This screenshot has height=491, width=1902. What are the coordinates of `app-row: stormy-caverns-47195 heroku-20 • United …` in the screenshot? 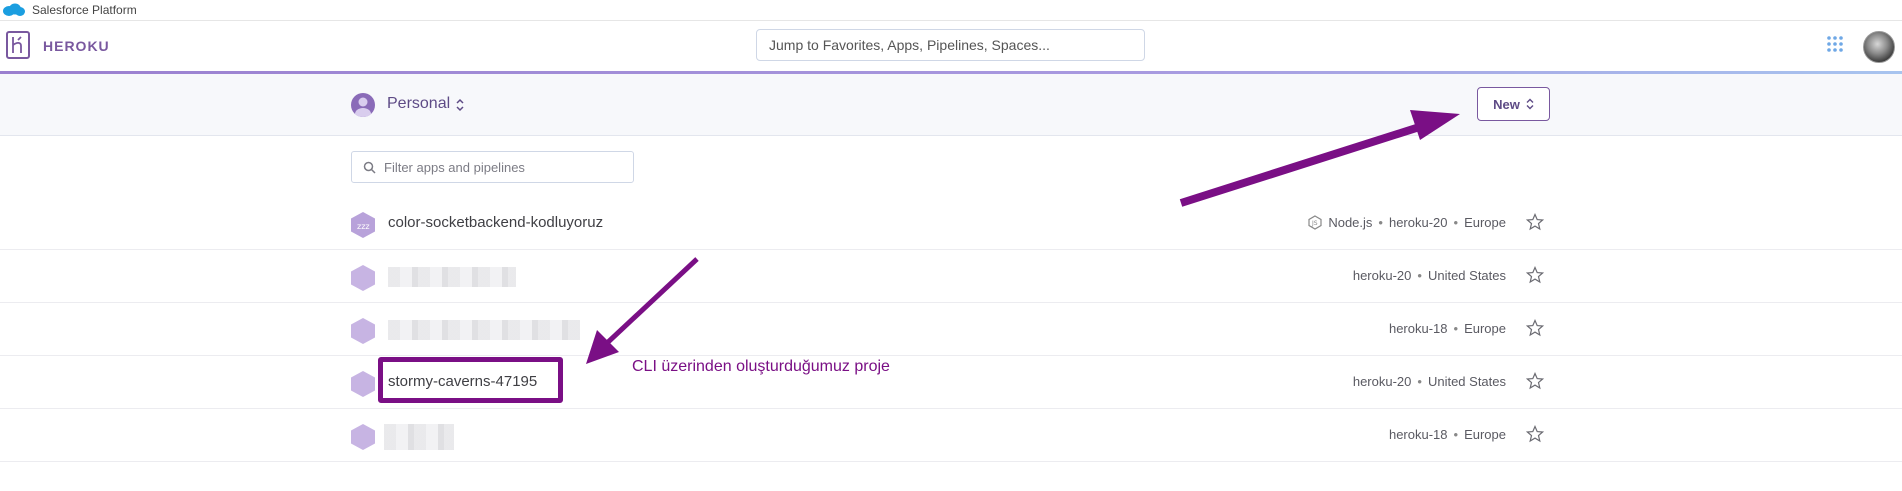 It's located at (951, 382).